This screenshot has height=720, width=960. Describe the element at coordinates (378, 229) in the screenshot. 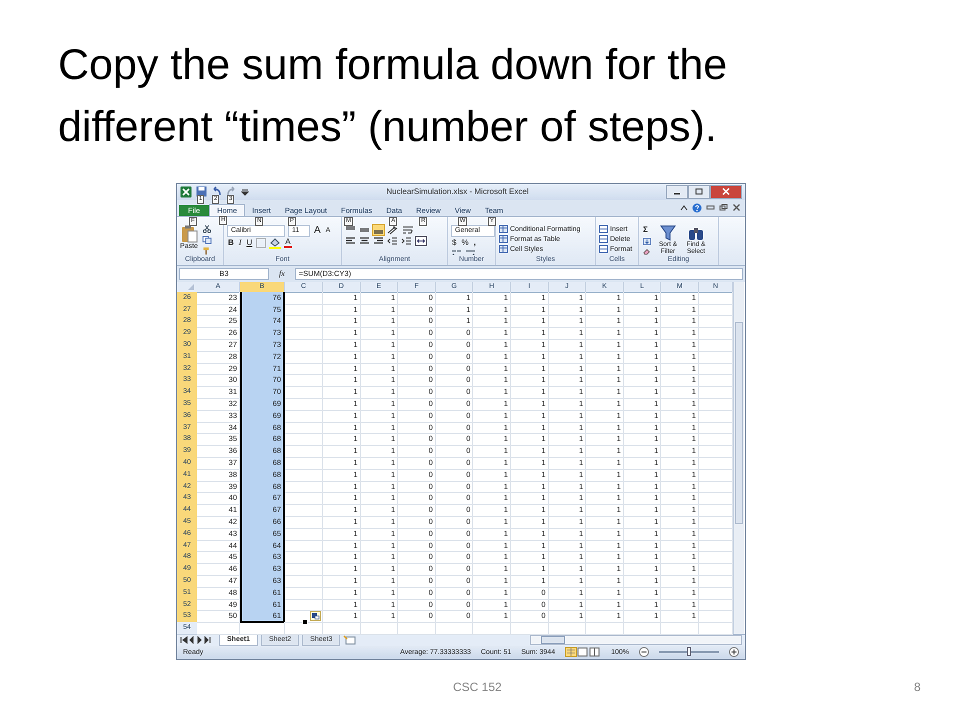

I see `vertical-align-icon` at that location.